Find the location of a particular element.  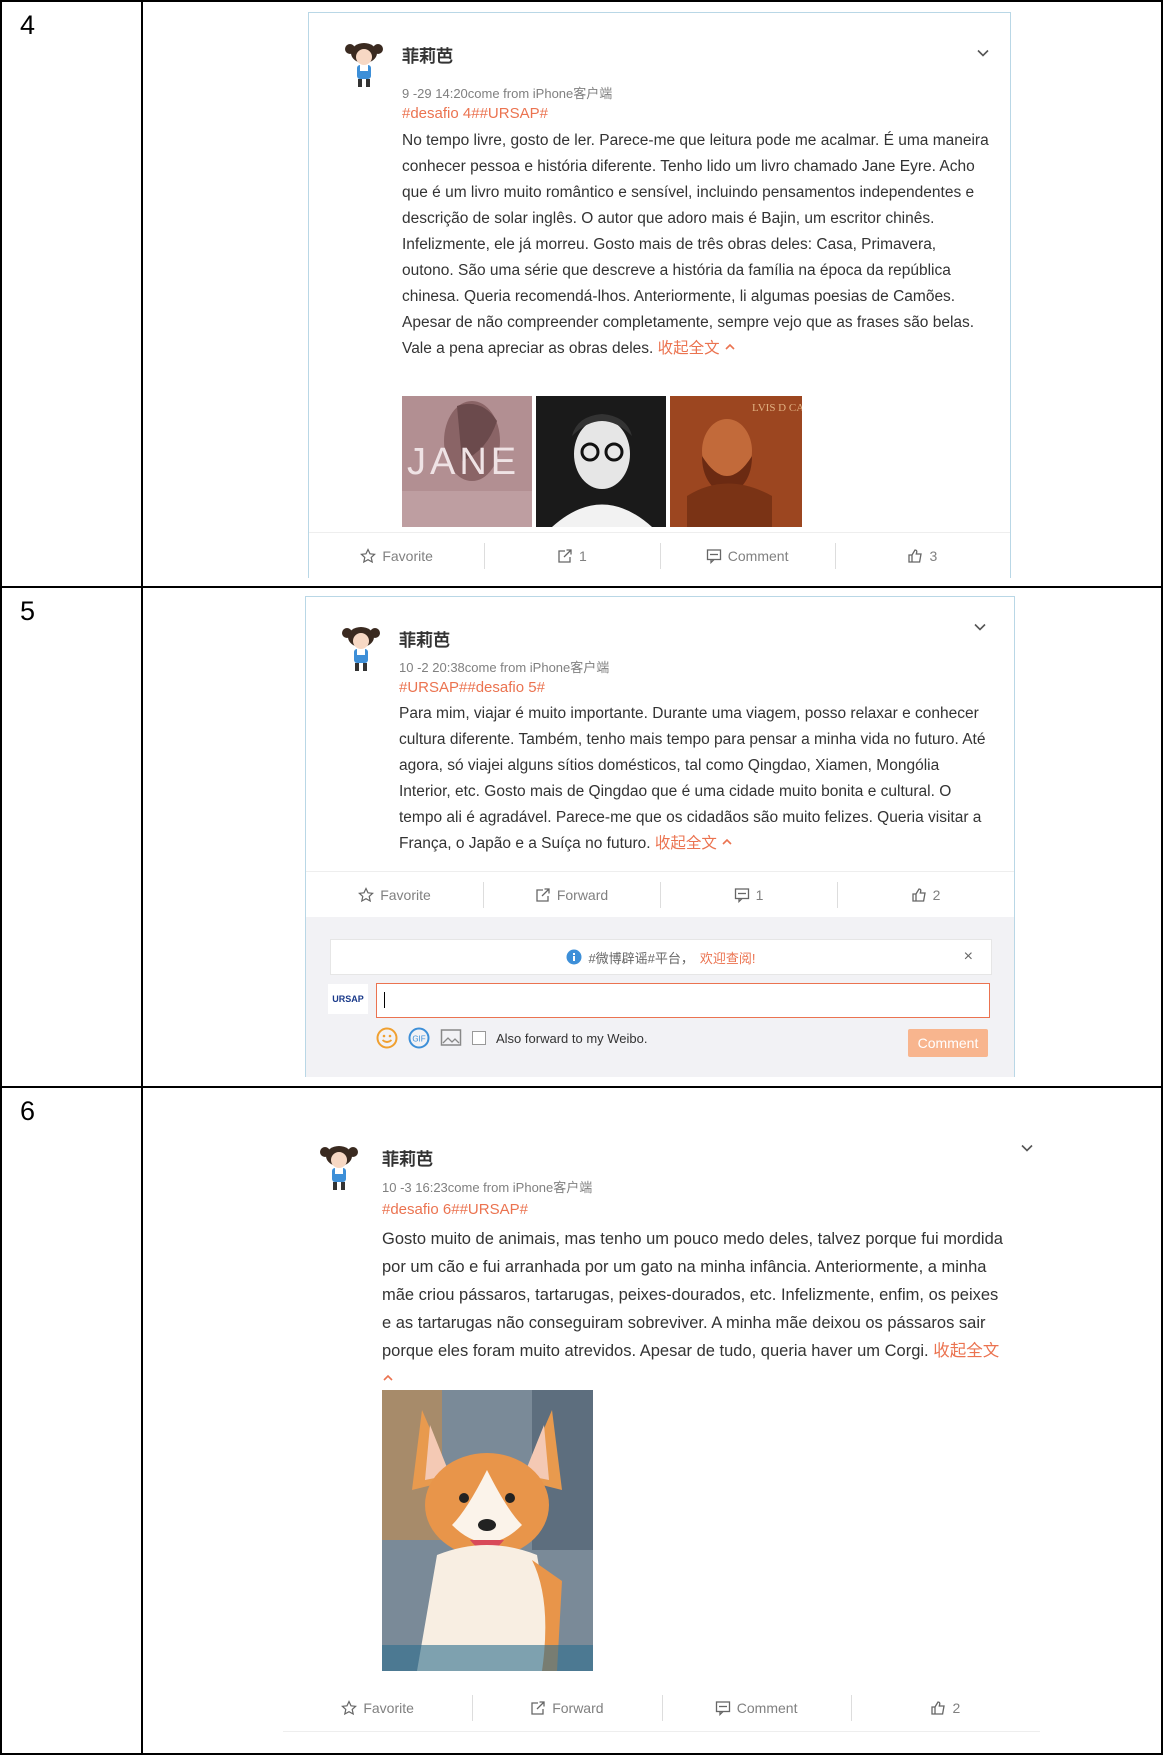

also-forward-checkbox is located at coordinates (479, 1038).